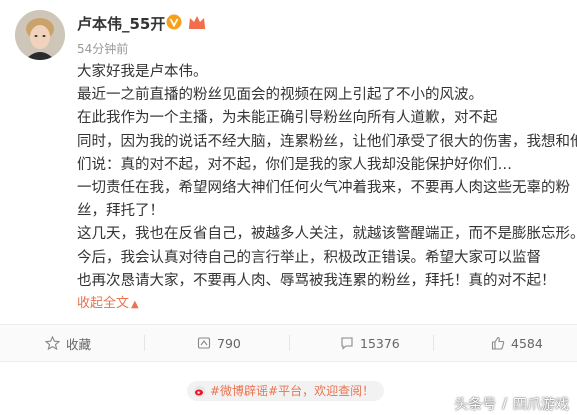 The image size is (577, 415). I want to click on vip-crown-icon, so click(197, 22).